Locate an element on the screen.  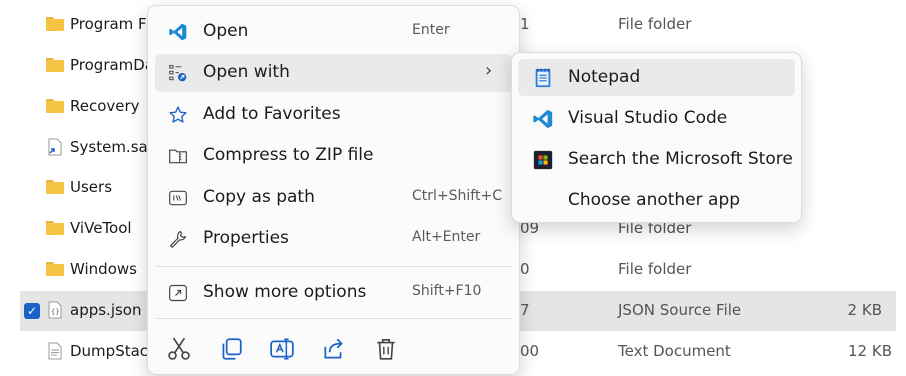
menu-item-open: Open Enter is located at coordinates (333, 32).